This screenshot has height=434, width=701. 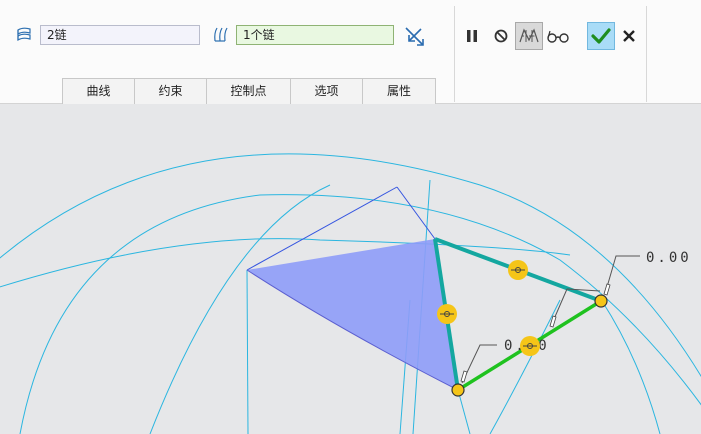 What do you see at coordinates (326, 91) in the screenshot?
I see `tab-options: 选项` at bounding box center [326, 91].